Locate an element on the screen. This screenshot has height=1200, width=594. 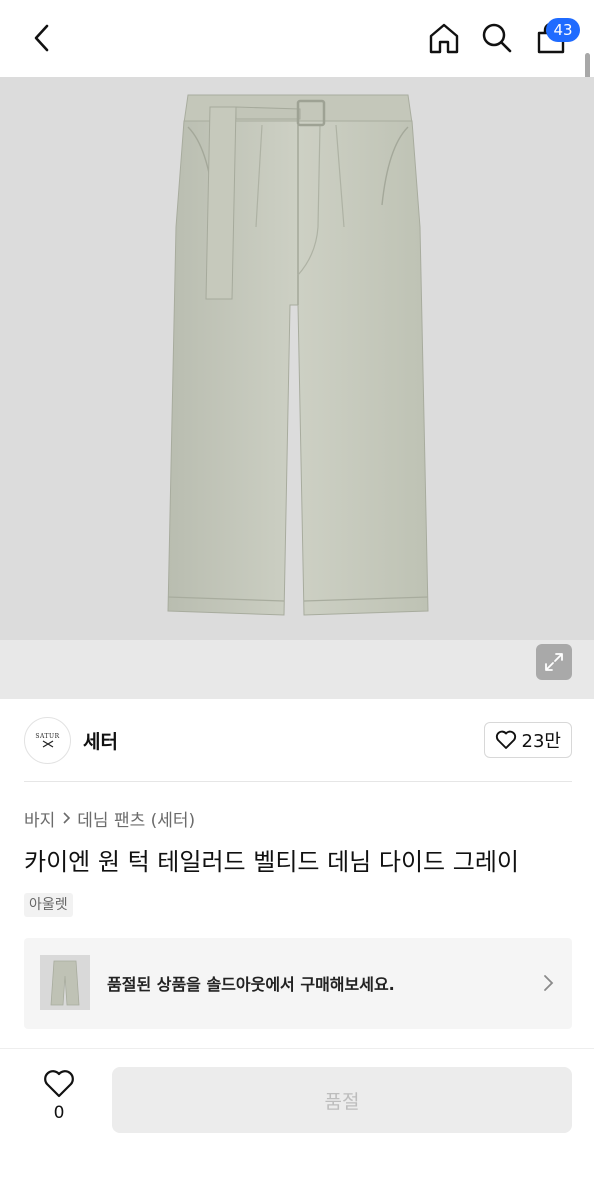
home-icon is located at coordinates (444, 38).